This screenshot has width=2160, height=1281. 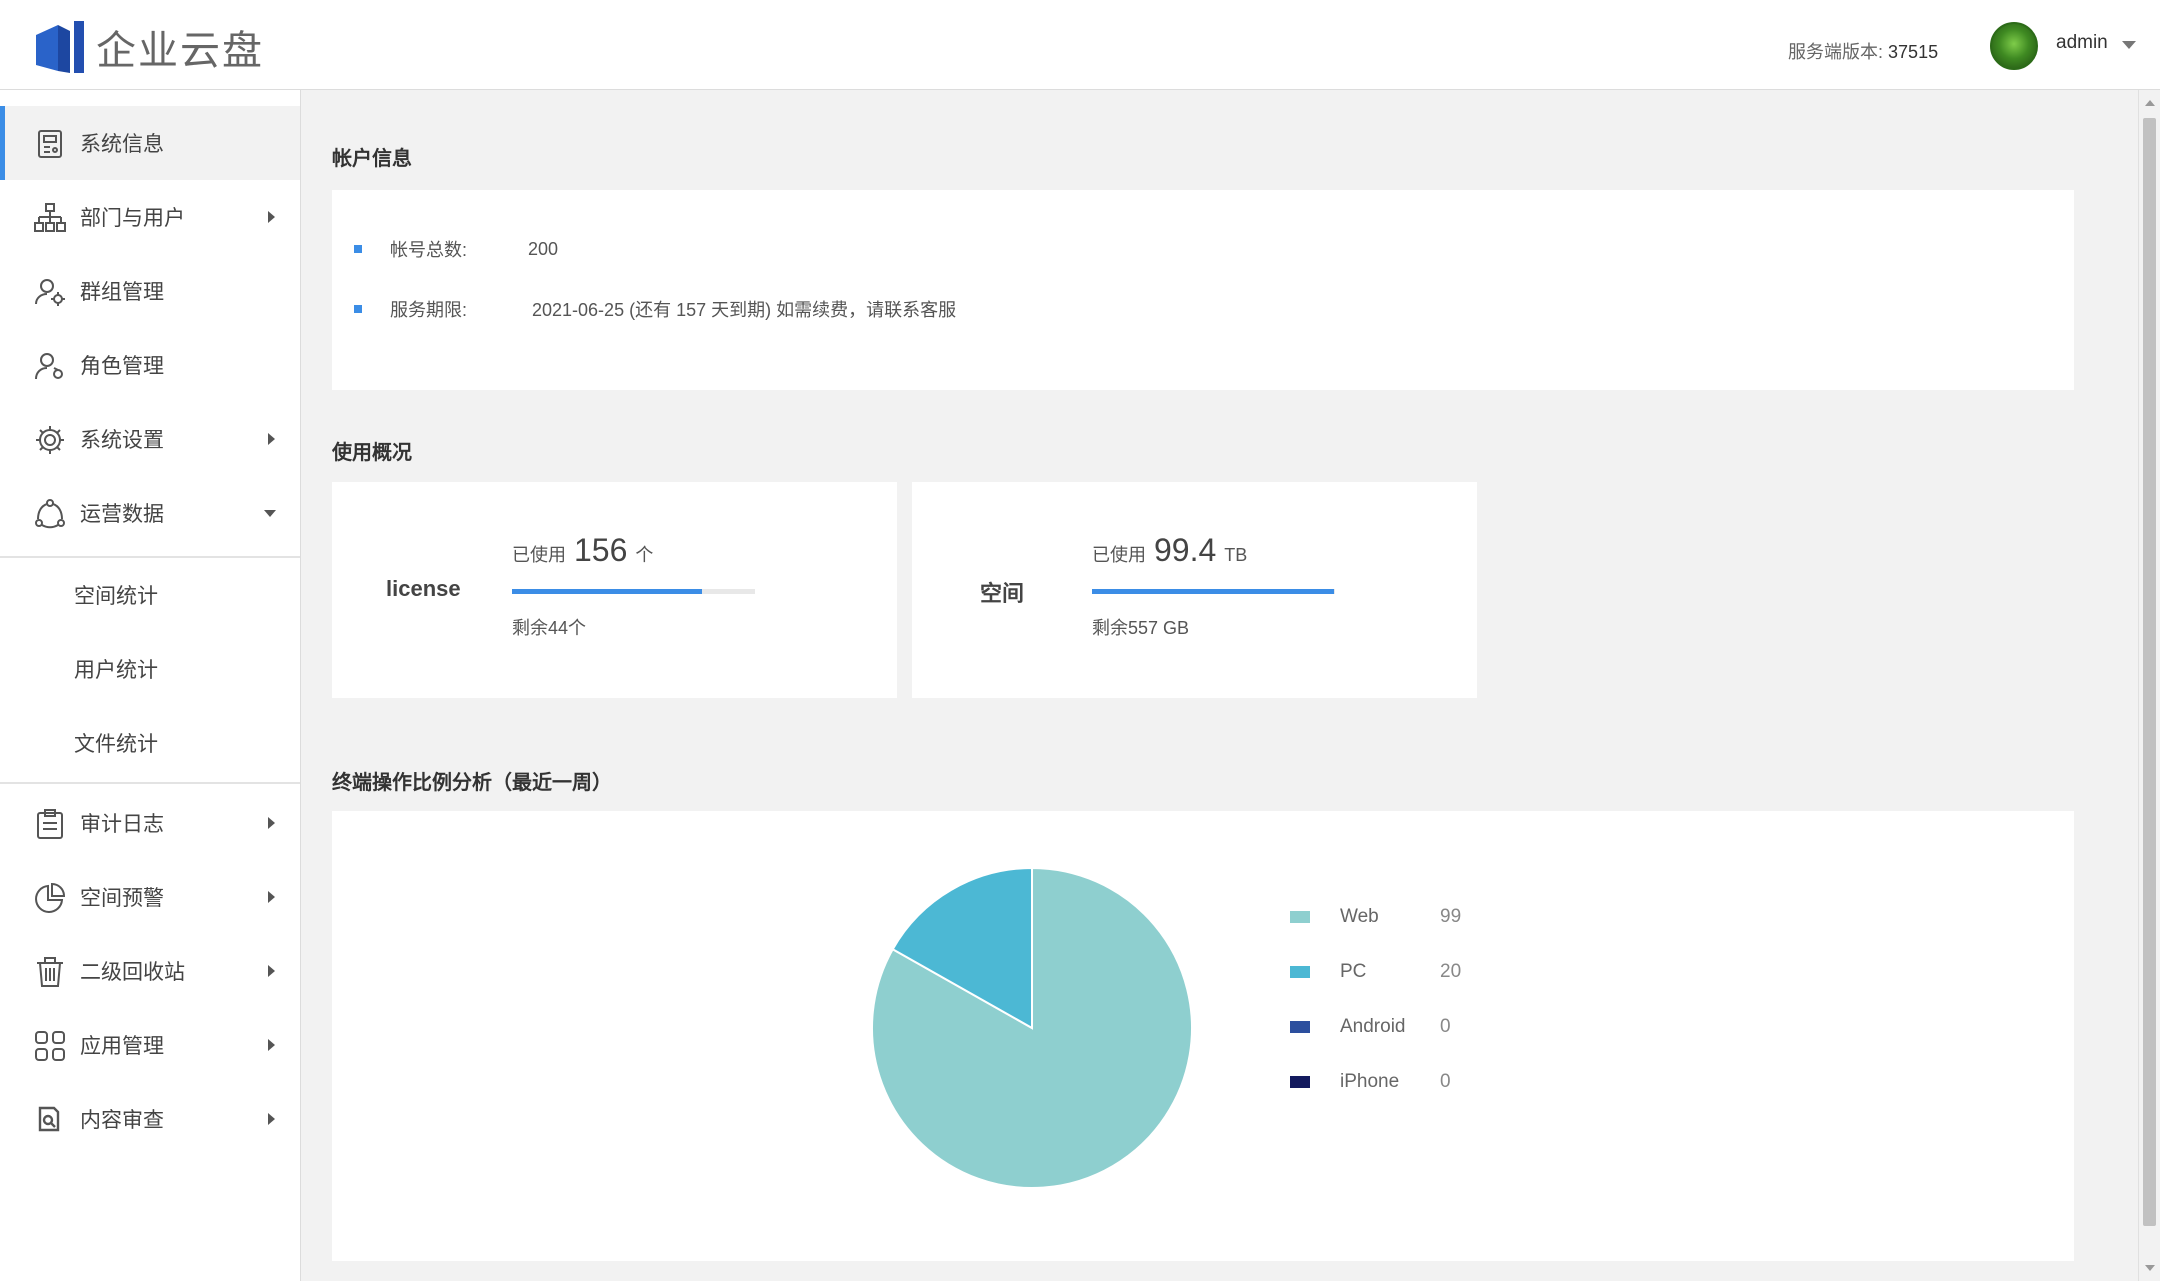 I want to click on document-search-icon, so click(x=49, y=1119).